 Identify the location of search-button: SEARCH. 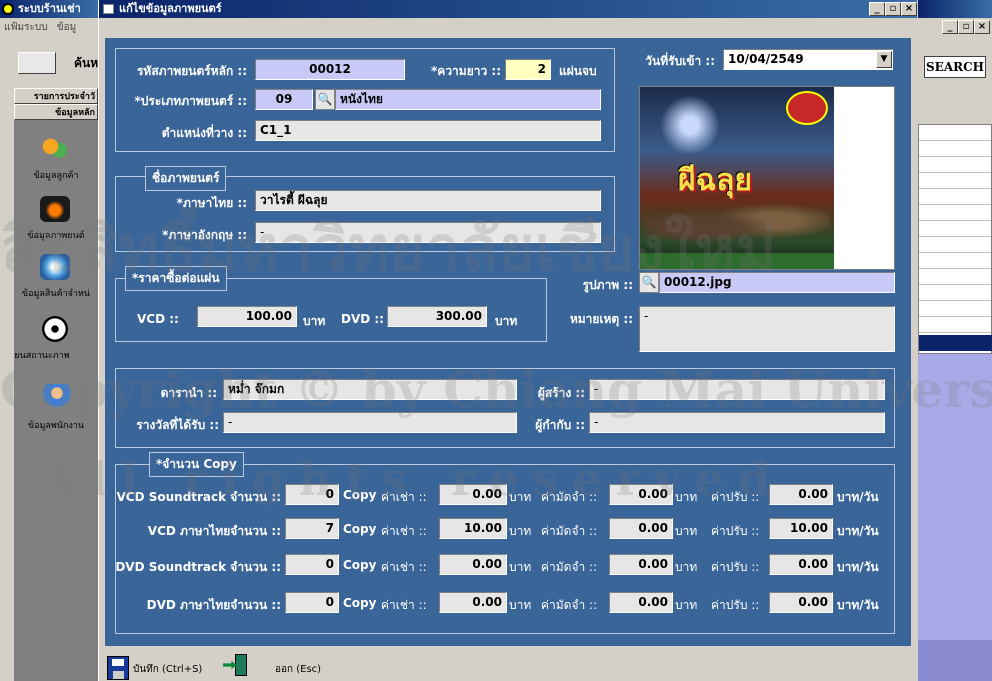
(955, 67).